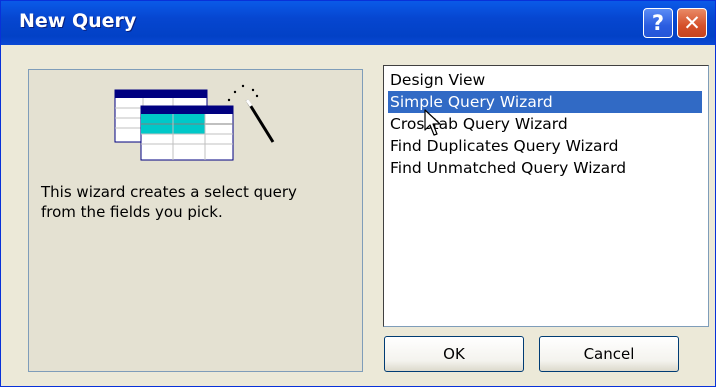 The width and height of the screenshot is (716, 387). I want to click on help-button: ?, so click(658, 23).